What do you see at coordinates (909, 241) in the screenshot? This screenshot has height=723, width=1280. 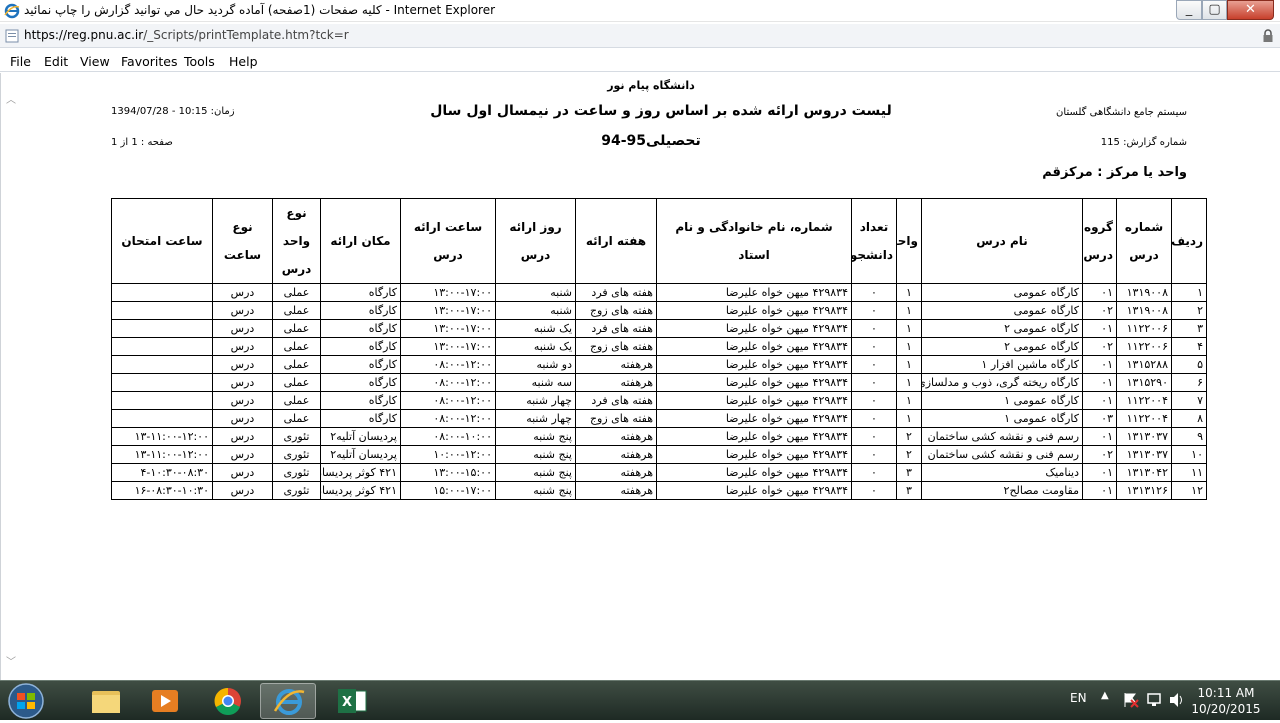 I see `column-header: واحد` at bounding box center [909, 241].